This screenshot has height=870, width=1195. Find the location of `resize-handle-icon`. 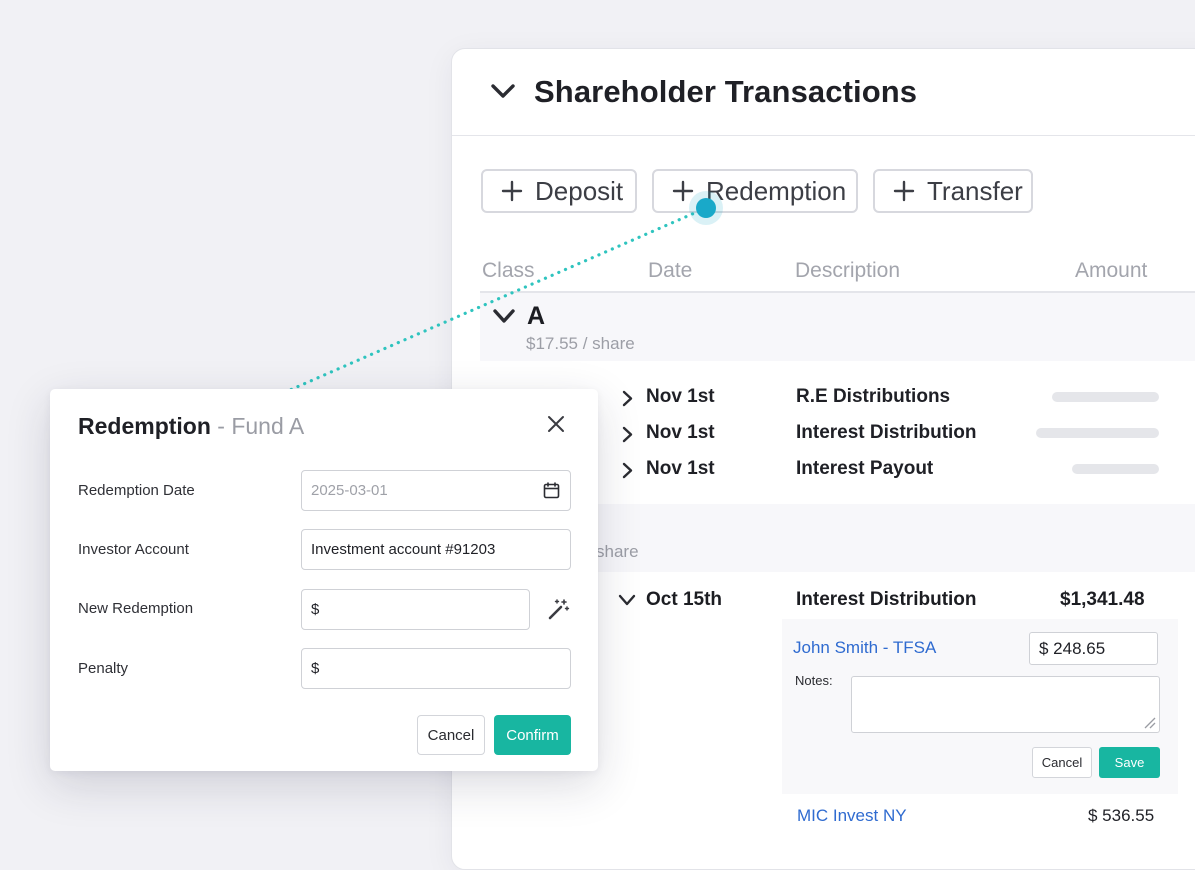

resize-handle-icon is located at coordinates (1149, 722).